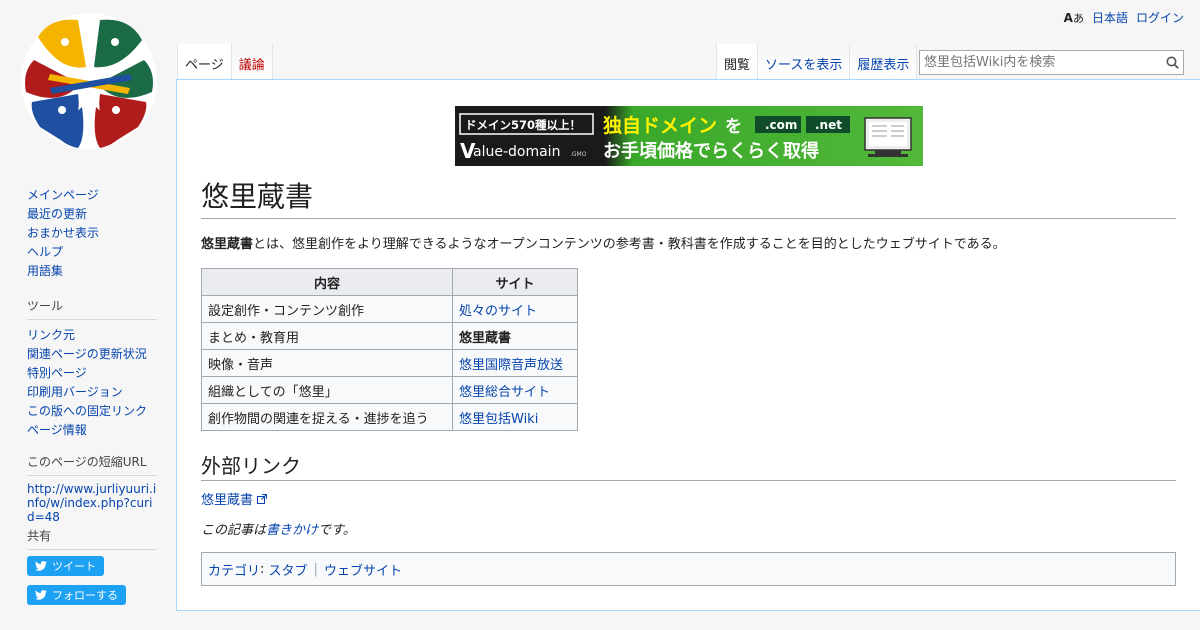 This screenshot has height=630, width=1200. What do you see at coordinates (1110, 17) in the screenshot?
I see `language-link: 日本語` at bounding box center [1110, 17].